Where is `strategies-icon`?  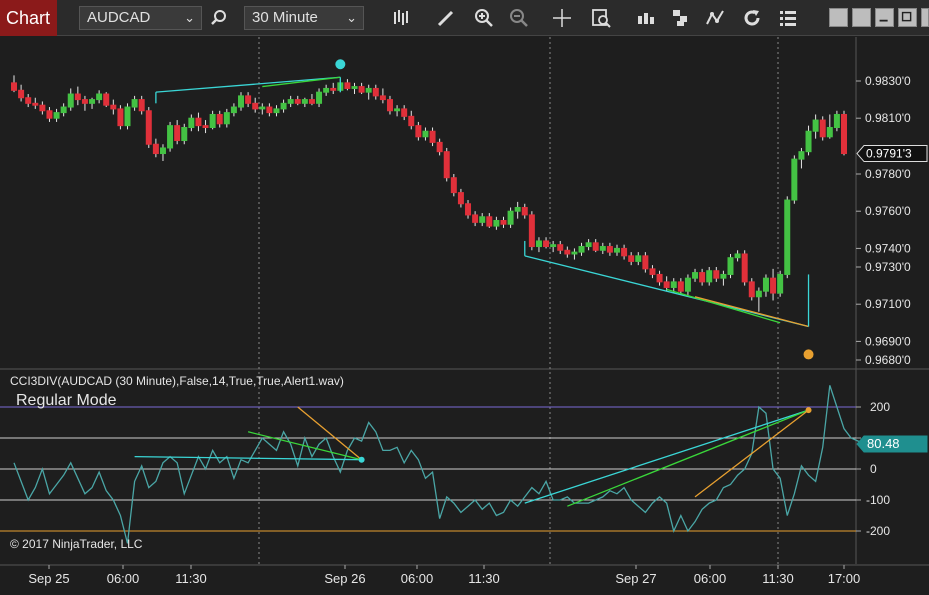
strategies-icon is located at coordinates (681, 18).